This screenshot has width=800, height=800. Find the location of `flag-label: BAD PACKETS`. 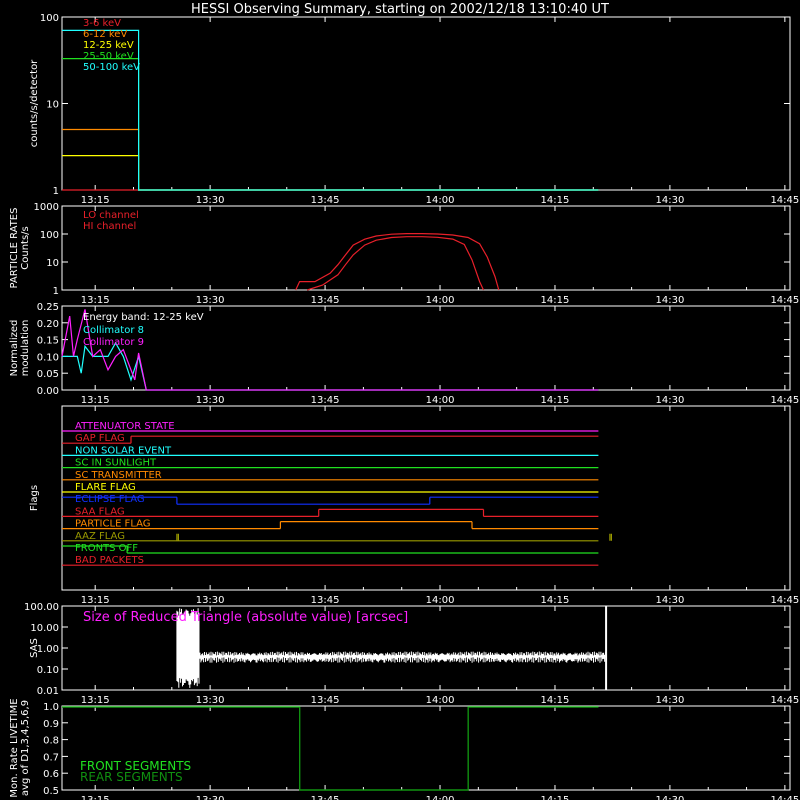

flag-label: BAD PACKETS is located at coordinates (109, 560).